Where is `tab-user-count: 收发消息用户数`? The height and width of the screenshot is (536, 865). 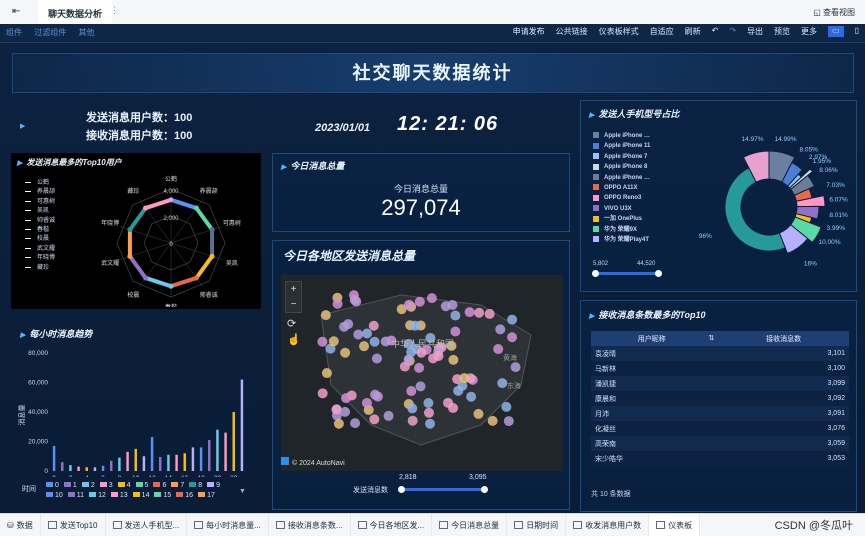 tab-user-count: 收发消息用户数 is located at coordinates (608, 525).